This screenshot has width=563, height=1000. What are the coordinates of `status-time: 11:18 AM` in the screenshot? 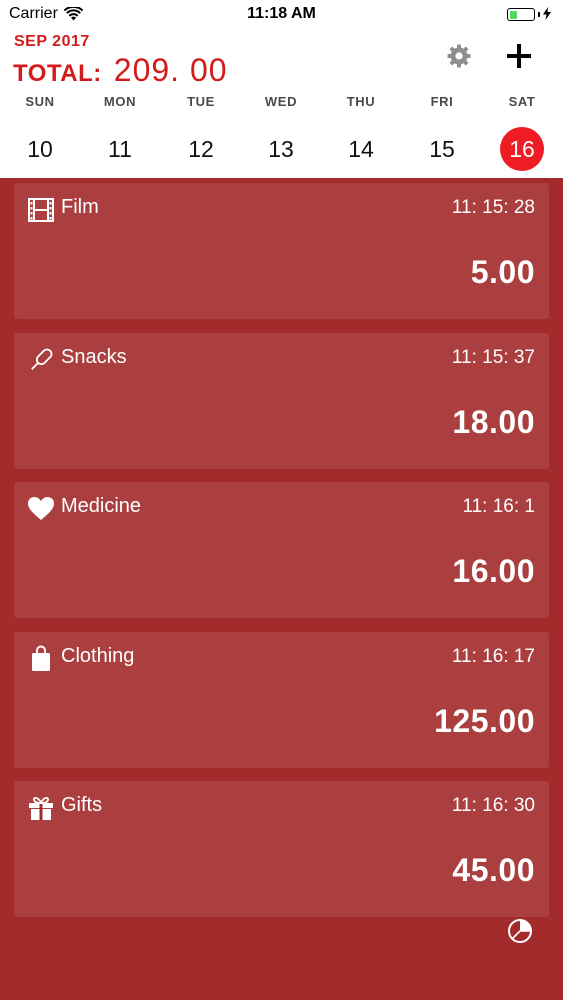 It's located at (281, 13).